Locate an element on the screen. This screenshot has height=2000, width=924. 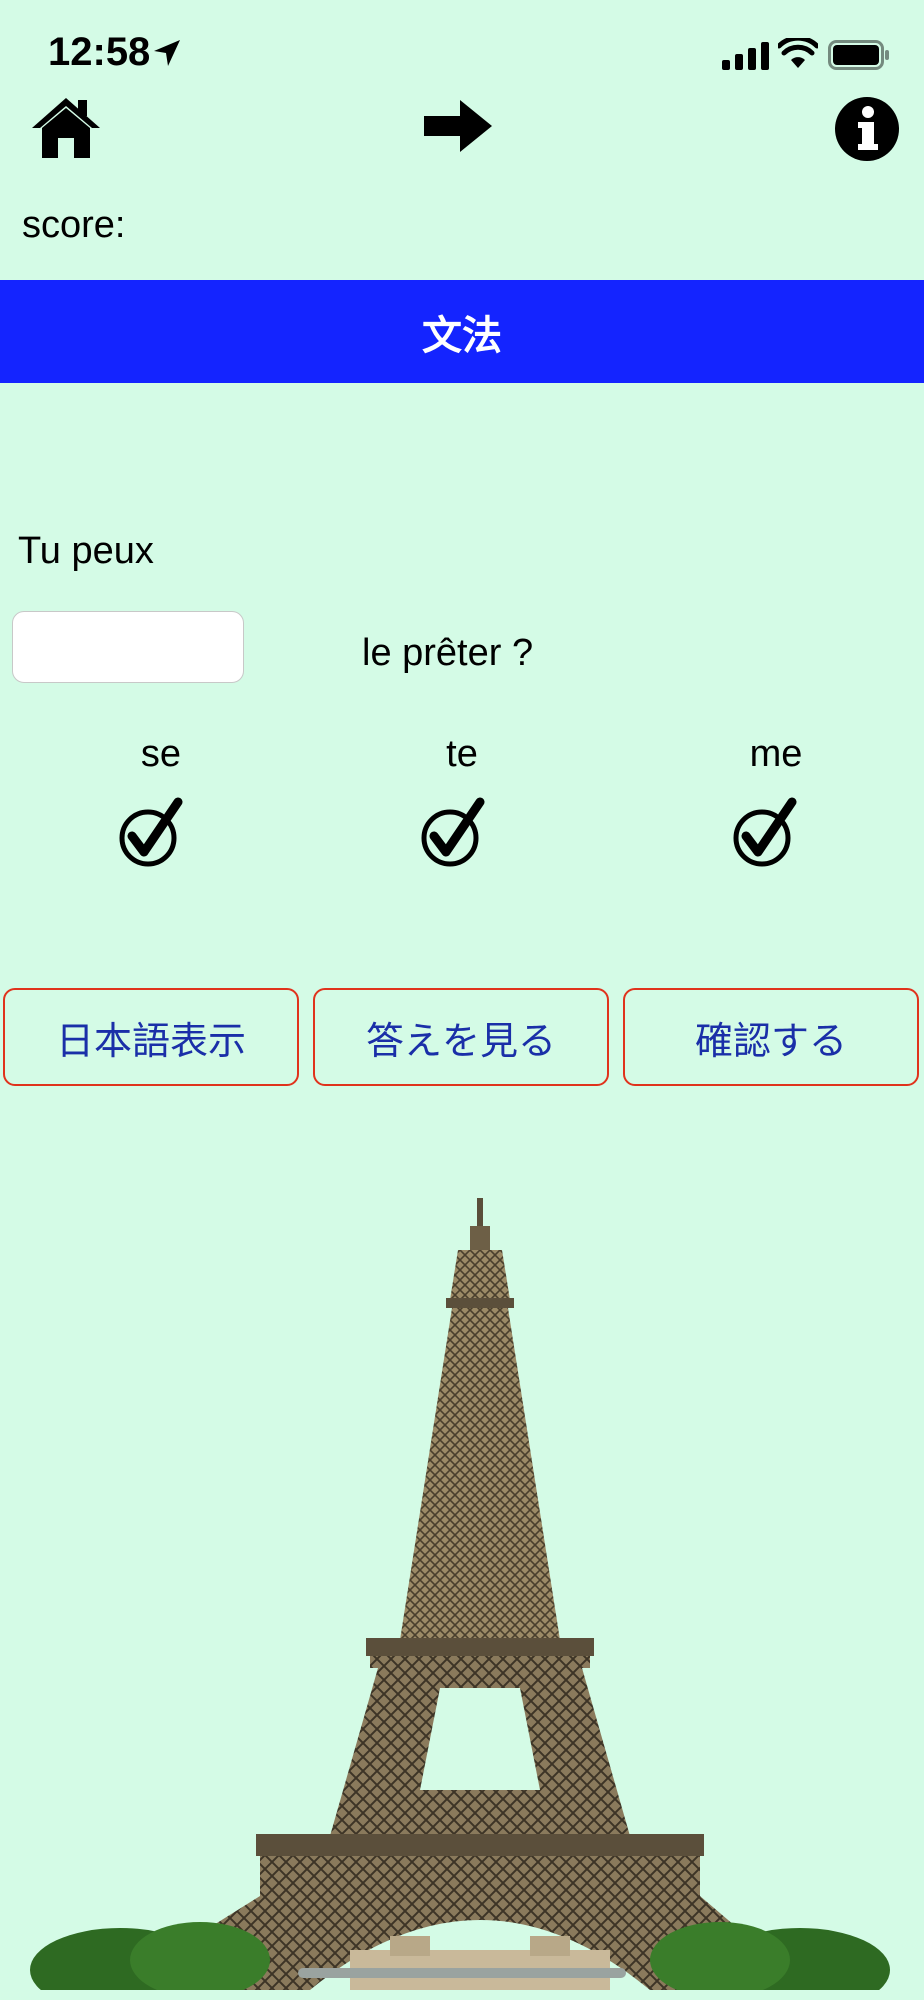
home-icon is located at coordinates (66, 128).